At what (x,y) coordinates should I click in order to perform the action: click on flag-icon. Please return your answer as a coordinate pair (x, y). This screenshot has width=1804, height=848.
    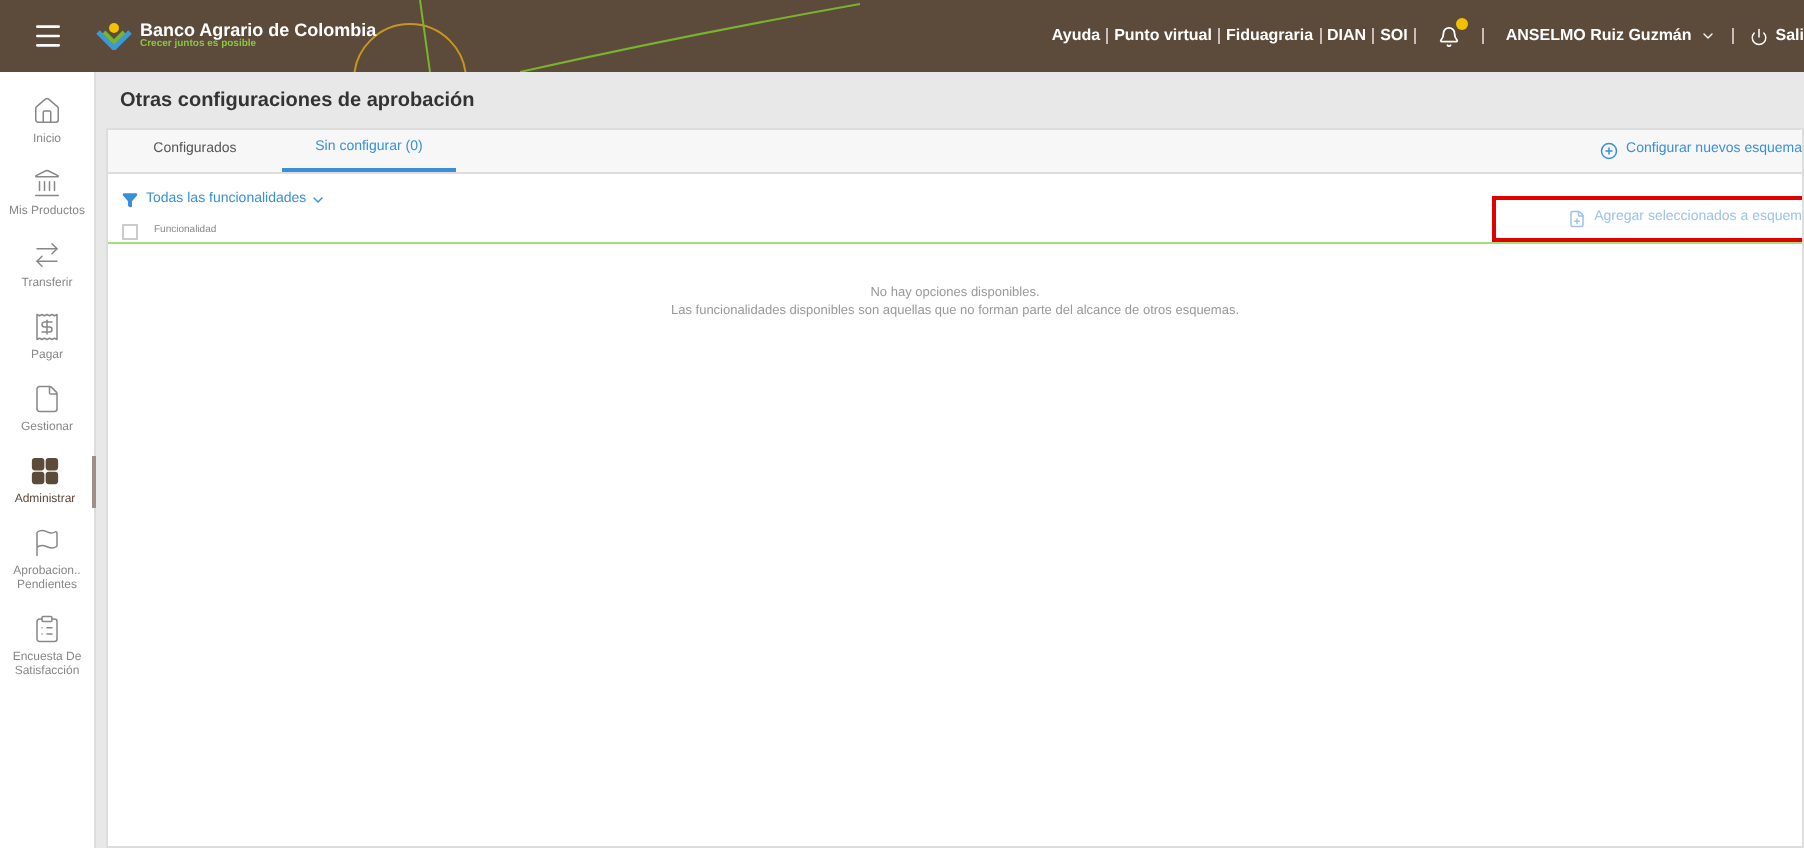
    Looking at the image, I should click on (47, 543).